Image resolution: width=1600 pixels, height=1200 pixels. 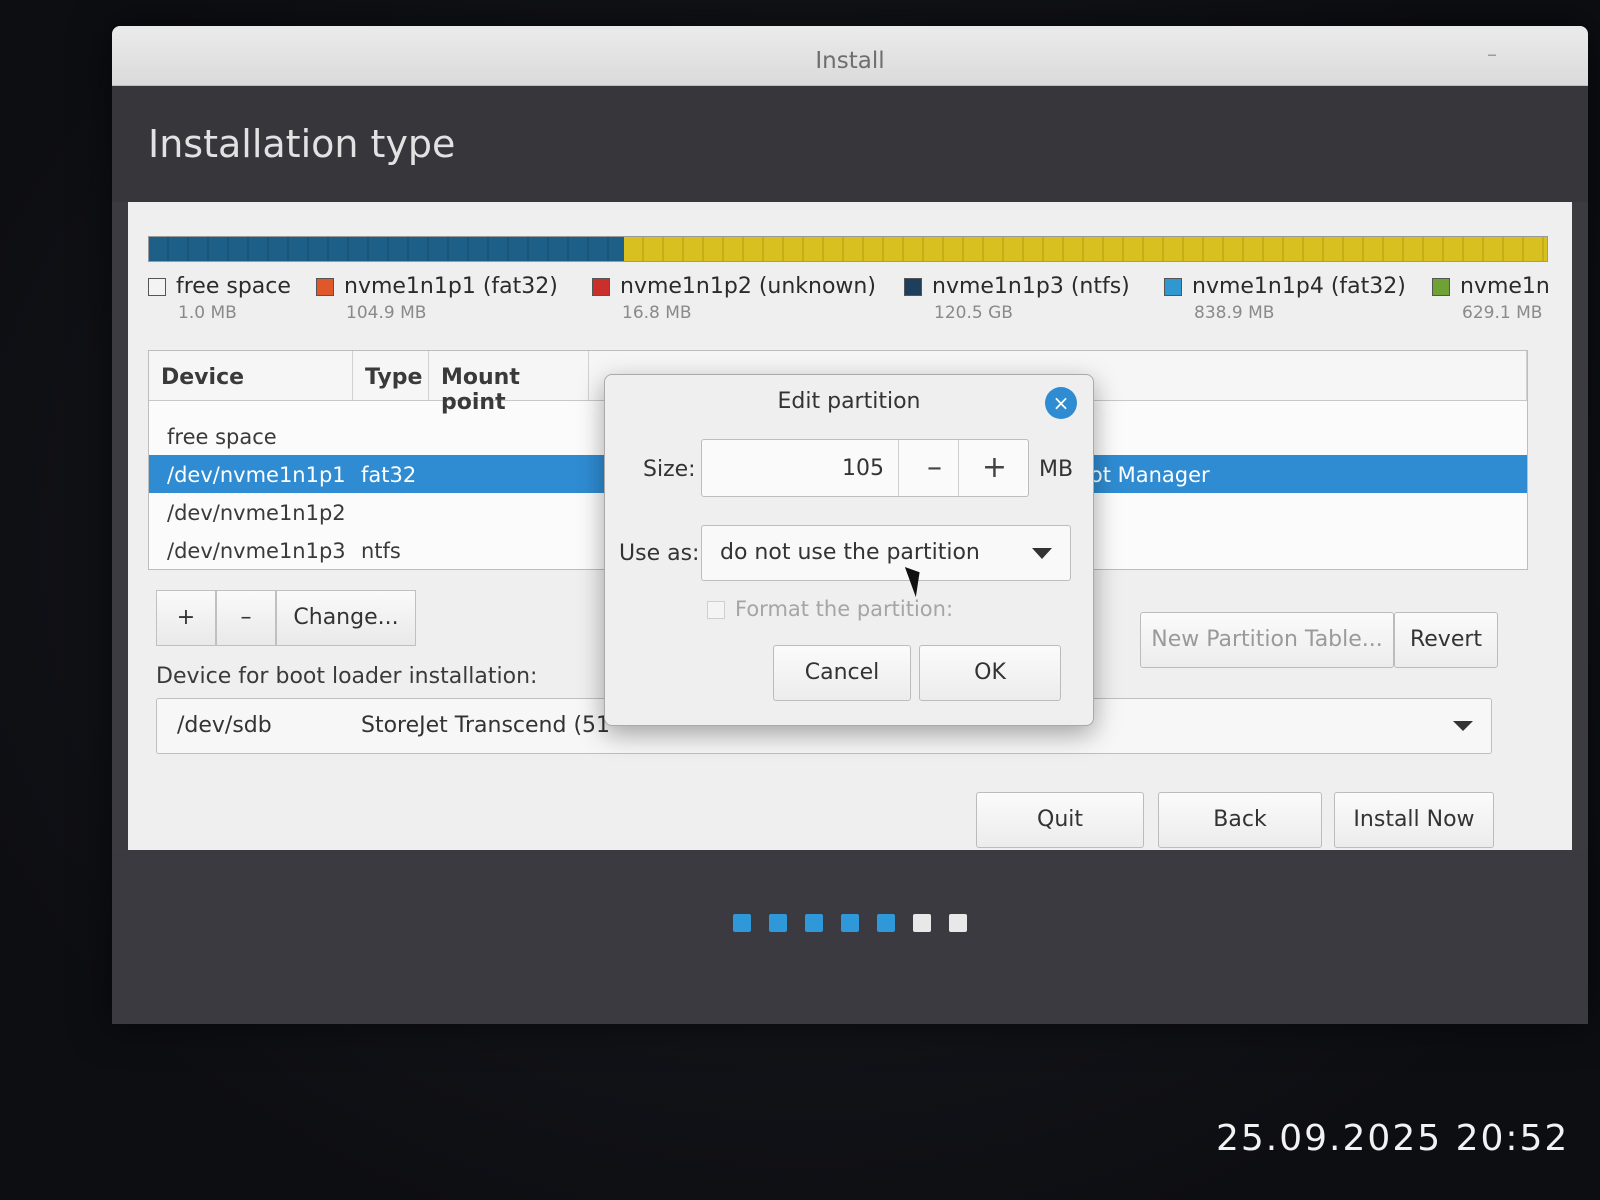 I want to click on progress-dots, so click(x=850, y=925).